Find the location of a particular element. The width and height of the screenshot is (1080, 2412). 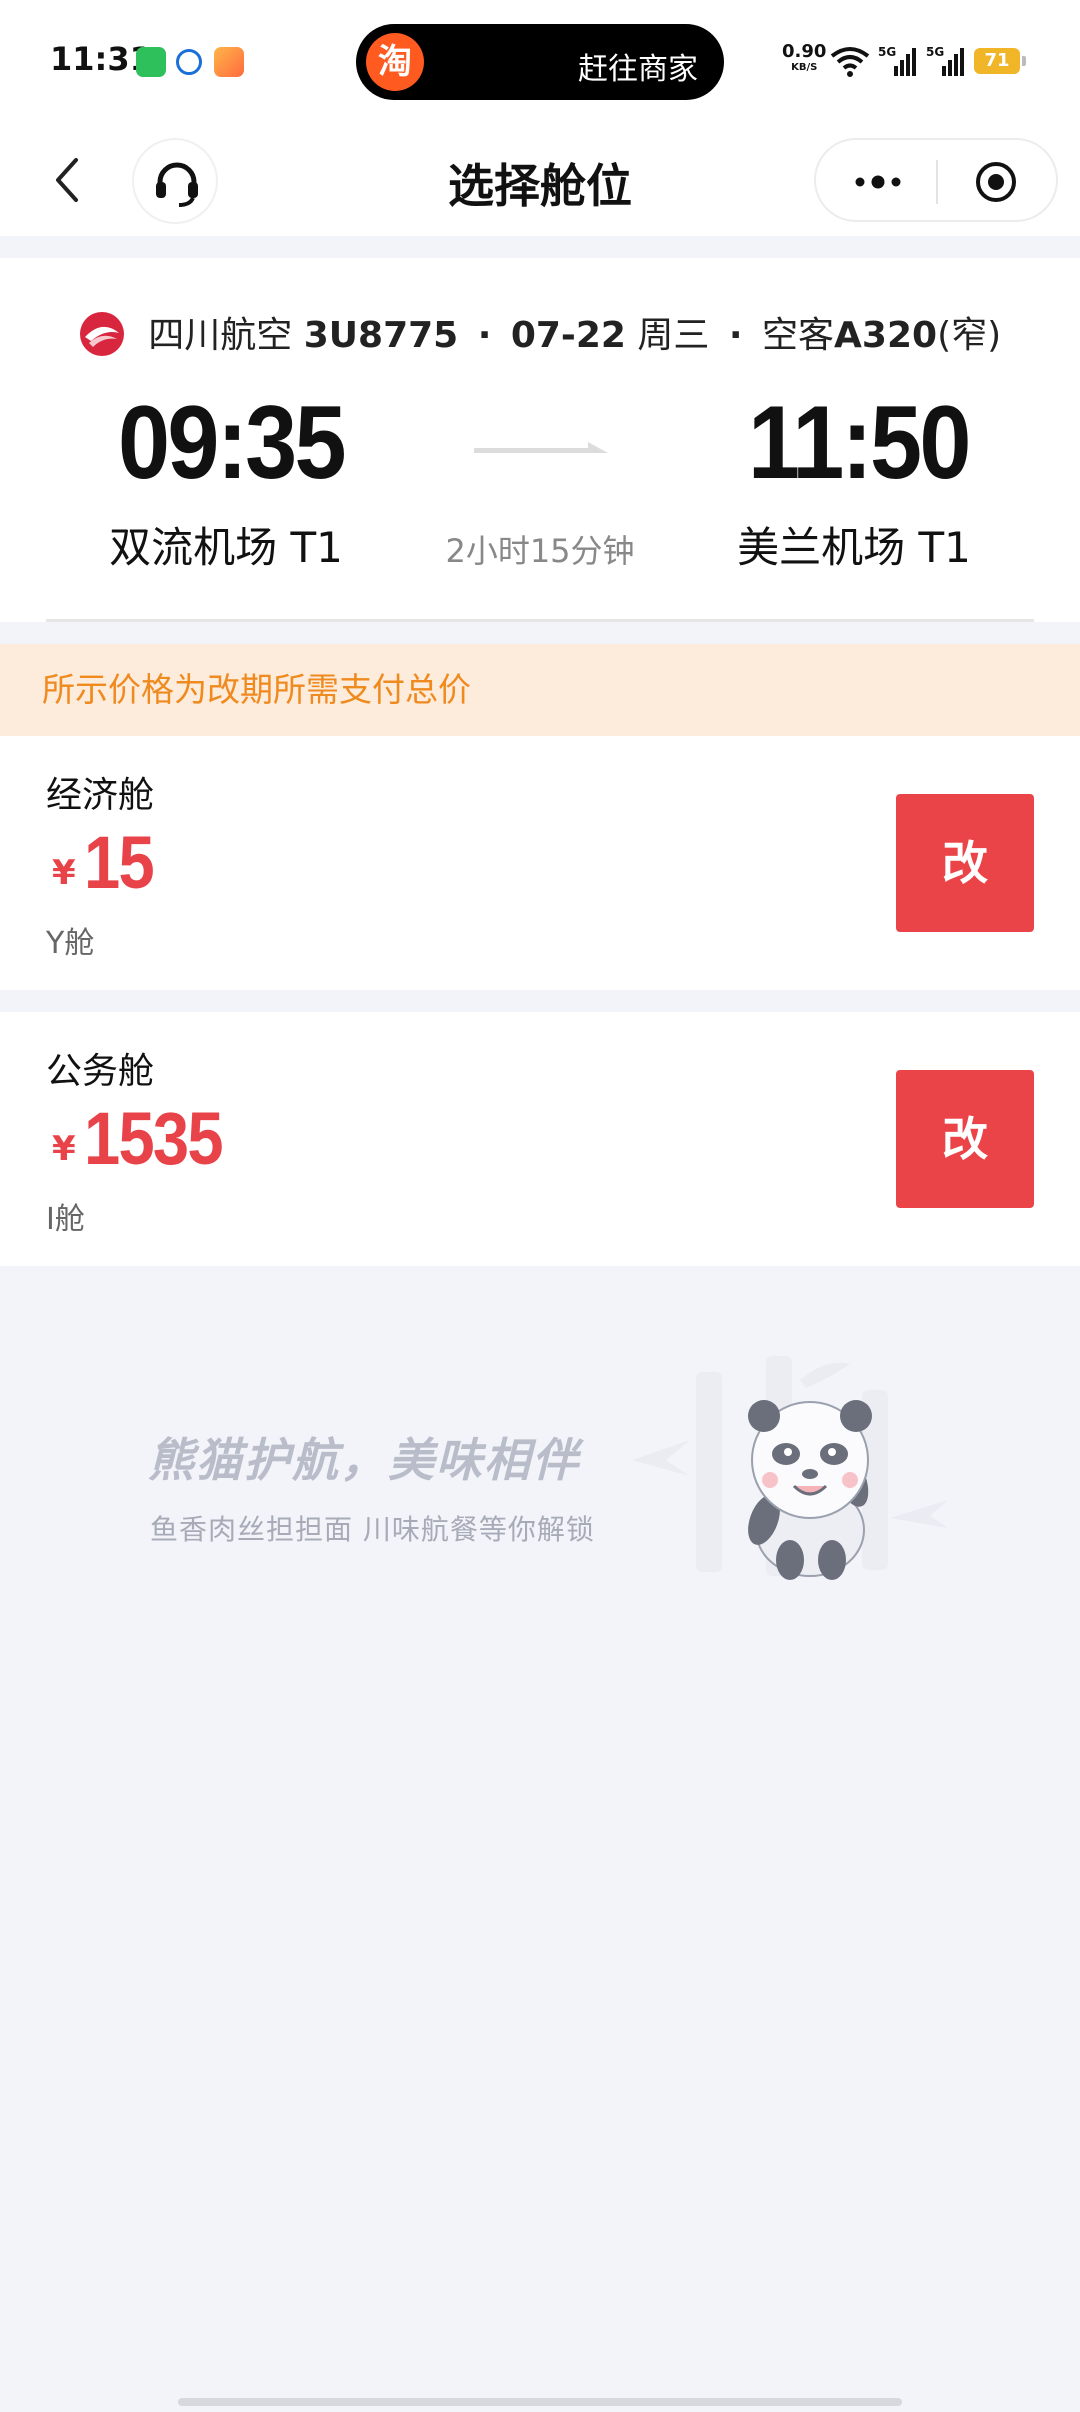

divider is located at coordinates (540, 620).